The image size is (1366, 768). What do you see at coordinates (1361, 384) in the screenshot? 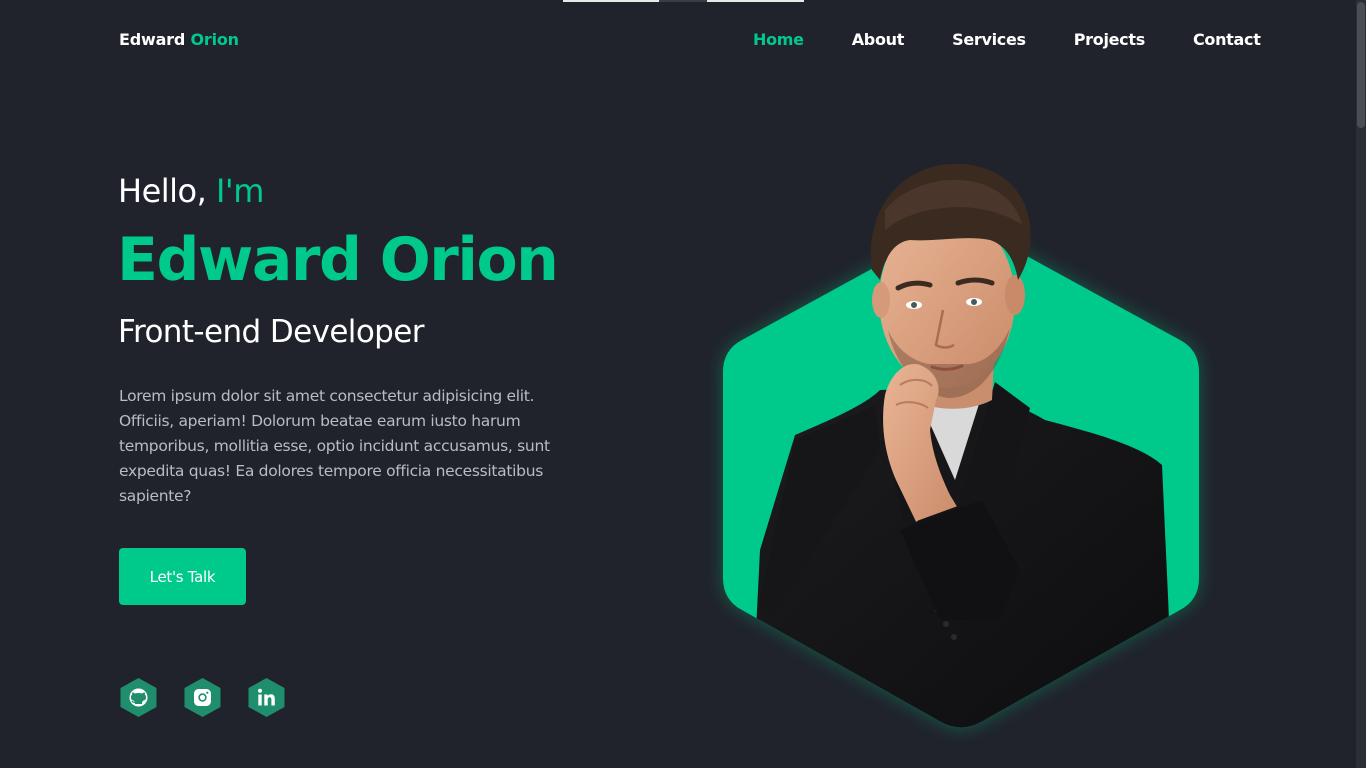
I see `scrollbar` at bounding box center [1361, 384].